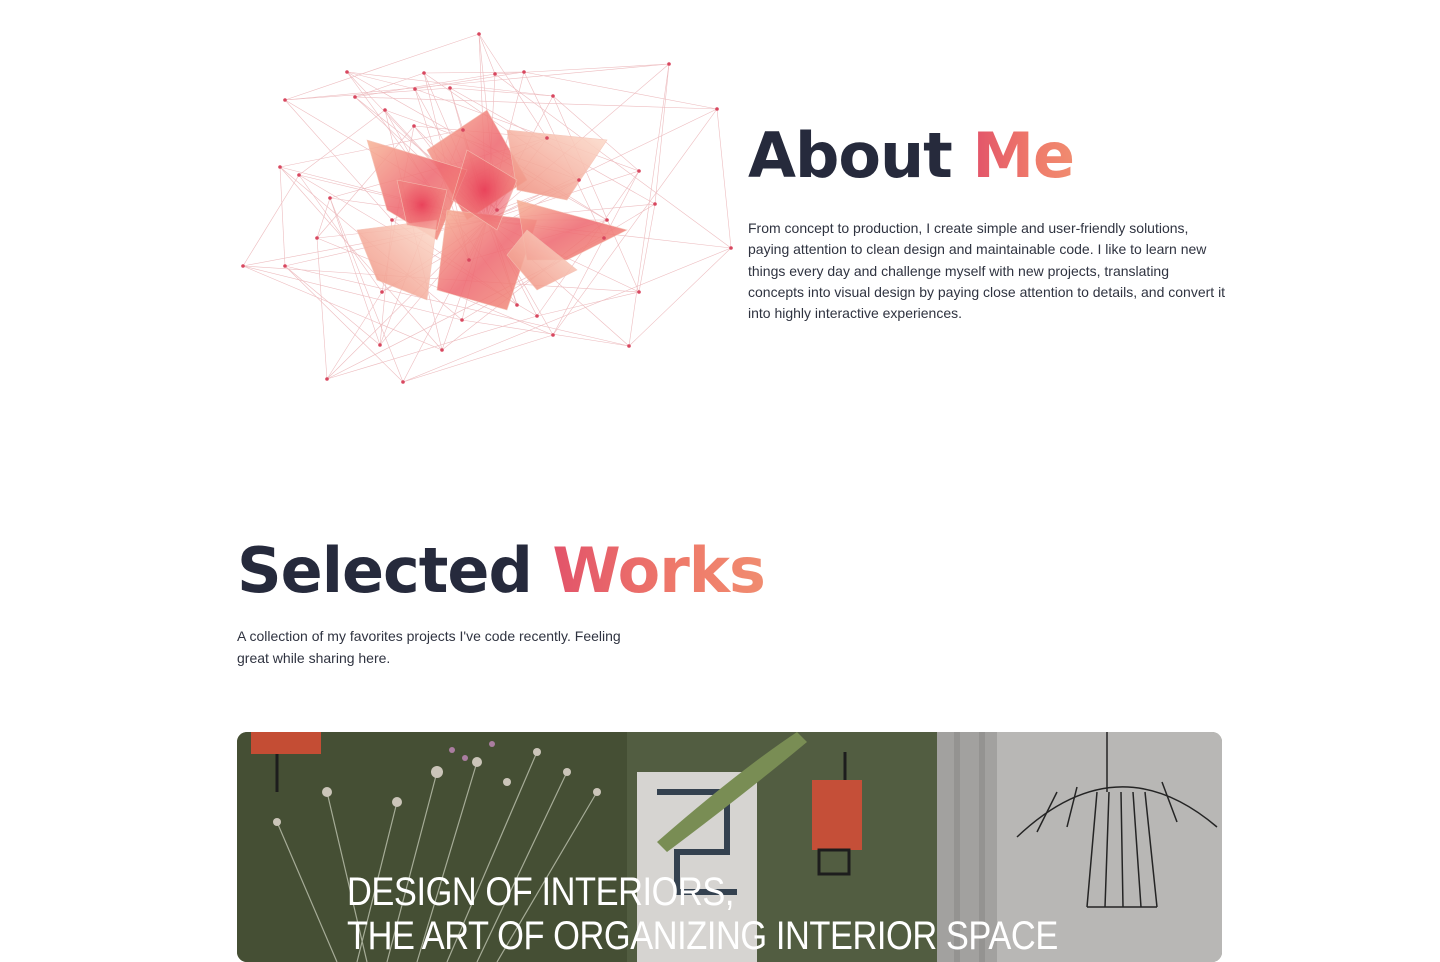 The width and height of the screenshot is (1440, 962). I want to click on caption-line-2: THE ART OF ORGANIZING INTERIOR SPACE, so click(702, 936).